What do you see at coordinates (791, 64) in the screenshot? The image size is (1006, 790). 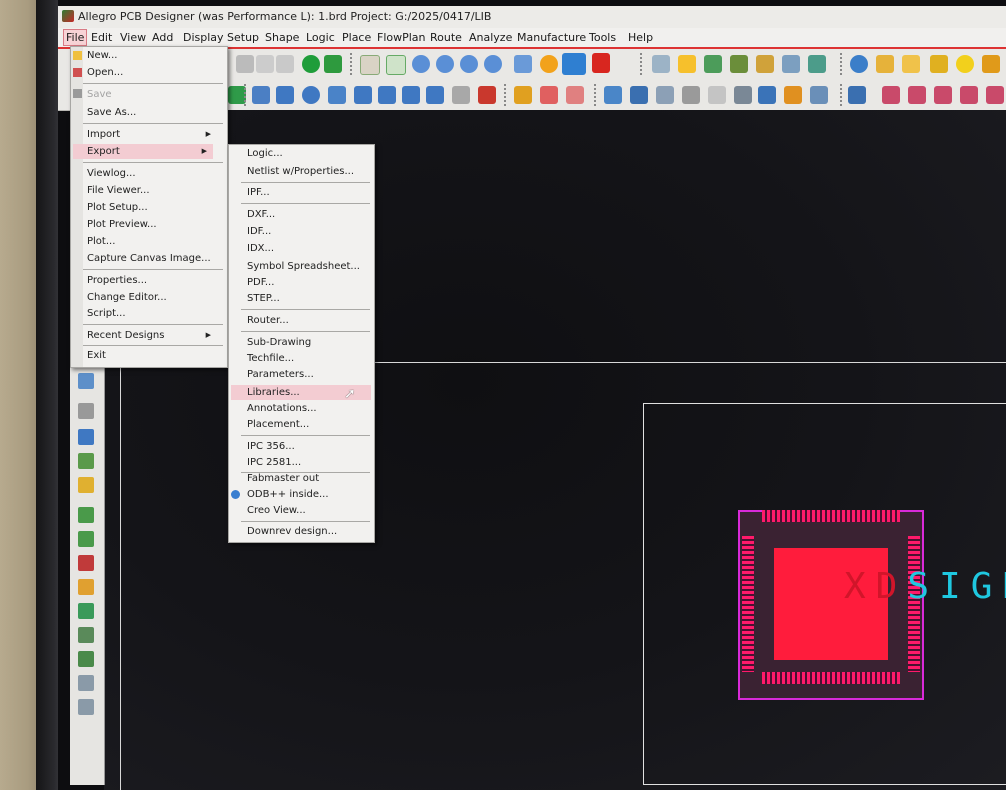 I see `table-icon` at bounding box center [791, 64].